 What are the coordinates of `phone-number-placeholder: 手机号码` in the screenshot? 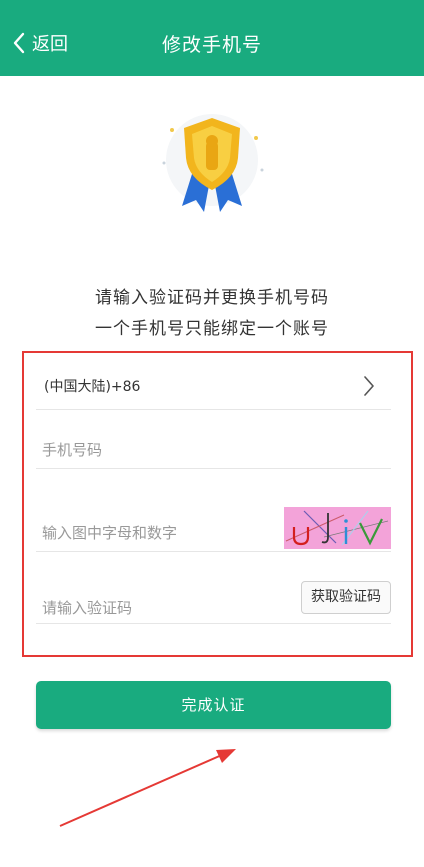 It's located at (72, 450).